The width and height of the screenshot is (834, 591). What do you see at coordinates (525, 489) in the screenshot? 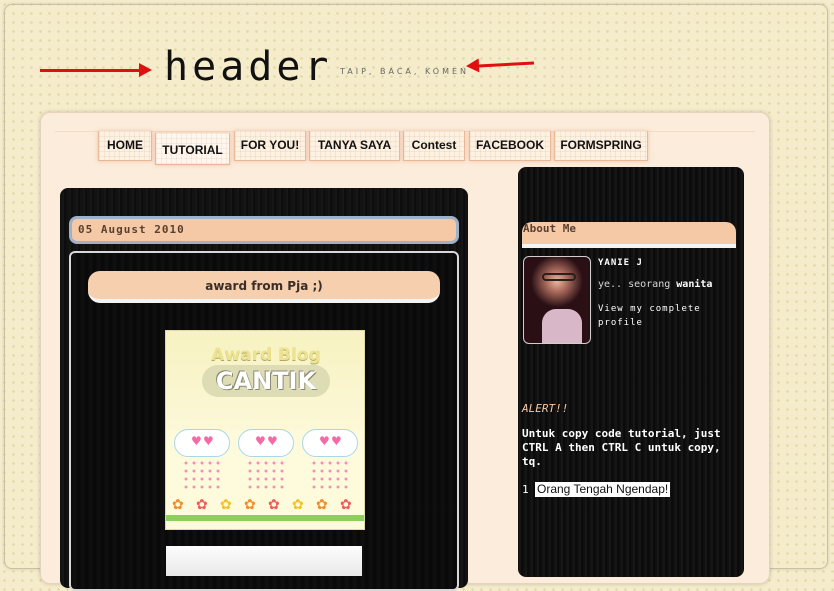
I see `online-count: 1` at bounding box center [525, 489].